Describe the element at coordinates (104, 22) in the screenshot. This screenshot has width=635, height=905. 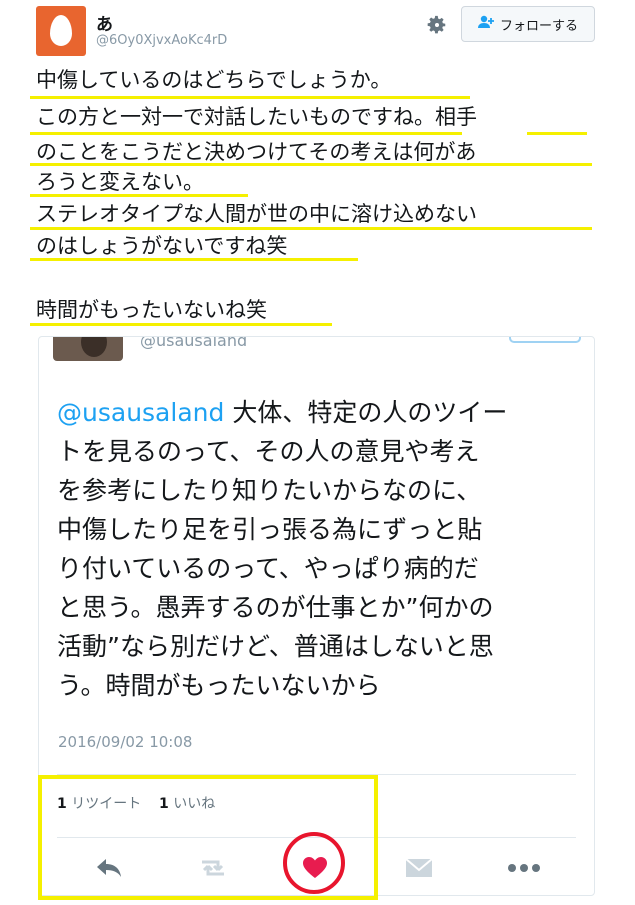
I see `display-name: あ` at that location.